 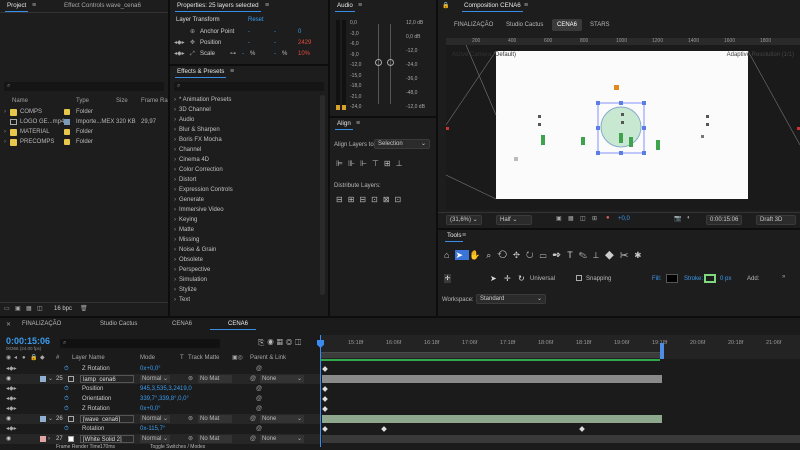 What do you see at coordinates (215, 419) in the screenshot?
I see `track-matte-select: No Mat` at bounding box center [215, 419].